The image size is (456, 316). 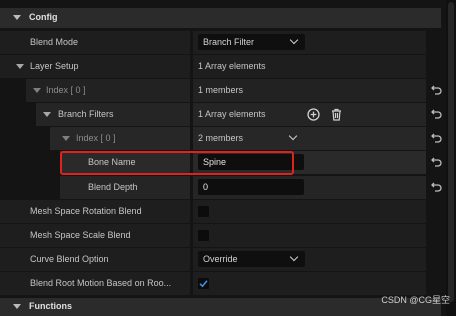 I want to click on functions-section-title: Functions, so click(x=50, y=306).